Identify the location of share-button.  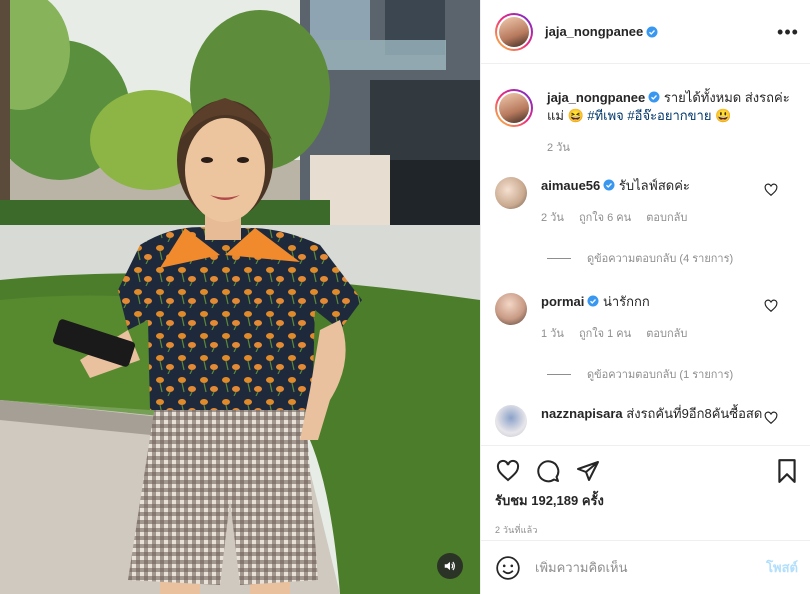
(588, 471).